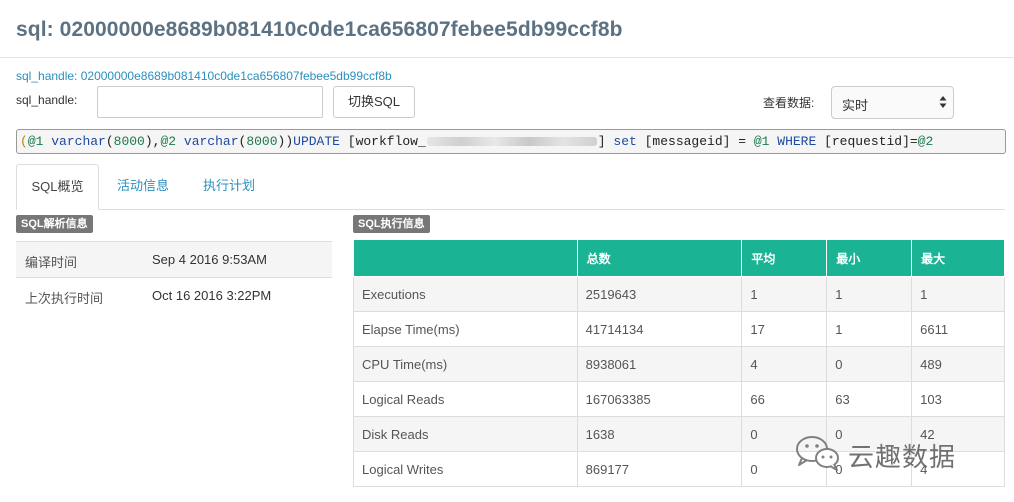  Describe the element at coordinates (209, 259) in the screenshot. I see `info-value: Sep 4 2016 9:53AM` at that location.